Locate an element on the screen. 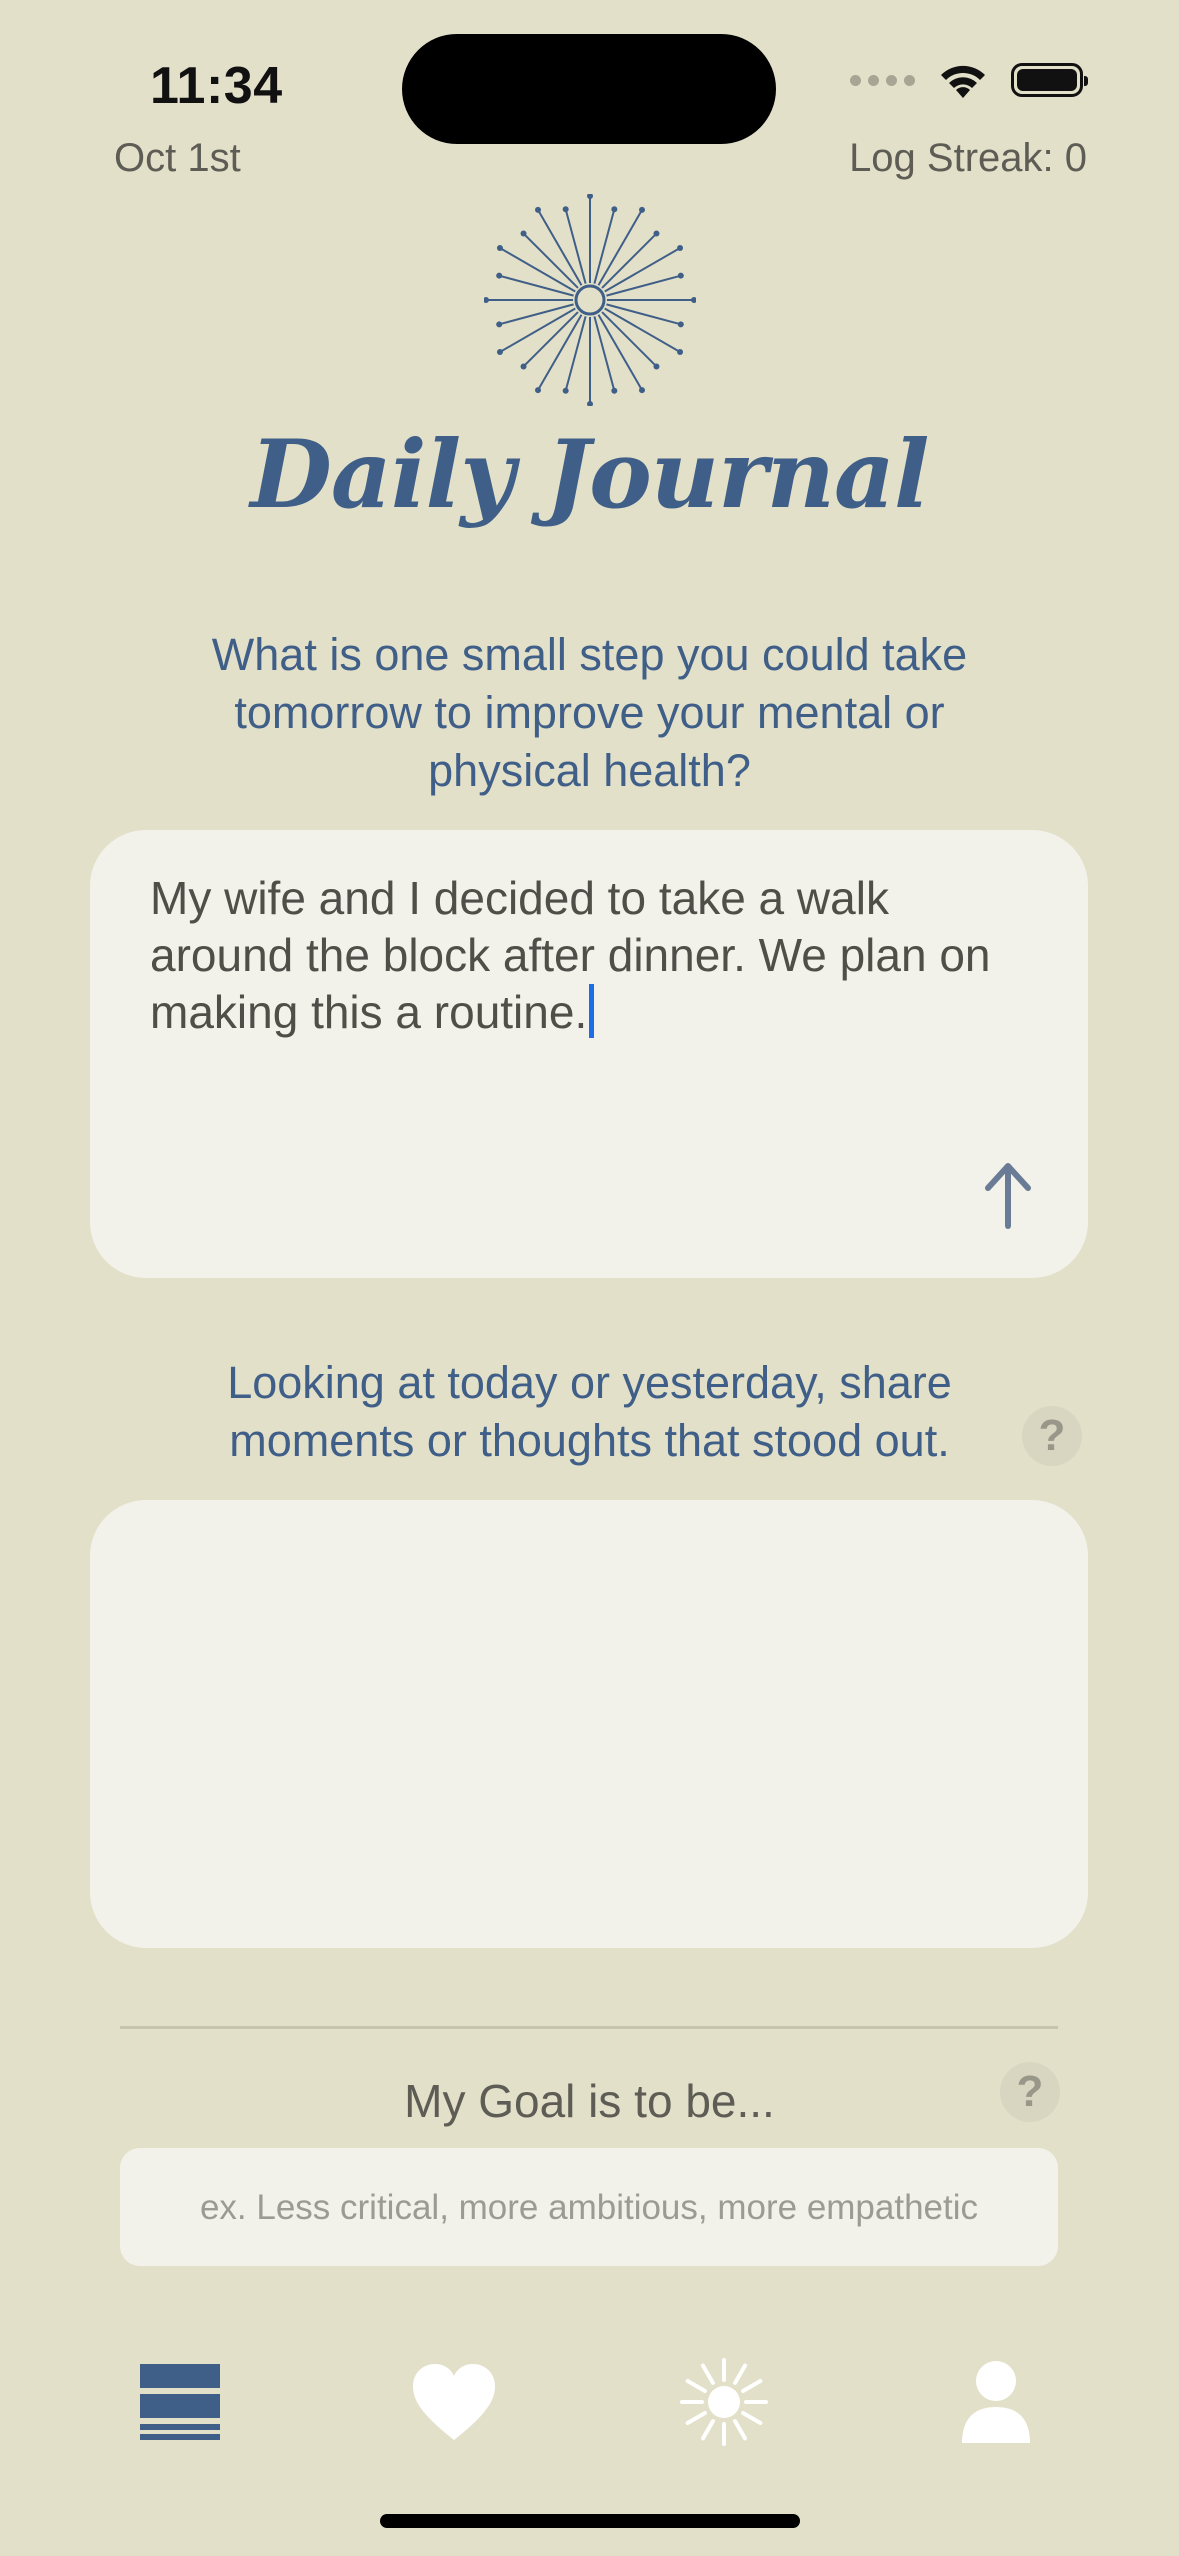 The width and height of the screenshot is (1179, 2556). status-icons is located at coordinates (969, 80).